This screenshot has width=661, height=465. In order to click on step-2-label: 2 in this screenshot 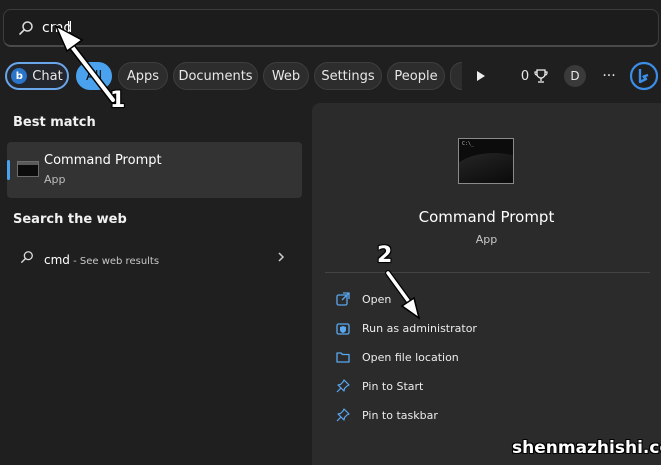, I will do `click(385, 255)`.